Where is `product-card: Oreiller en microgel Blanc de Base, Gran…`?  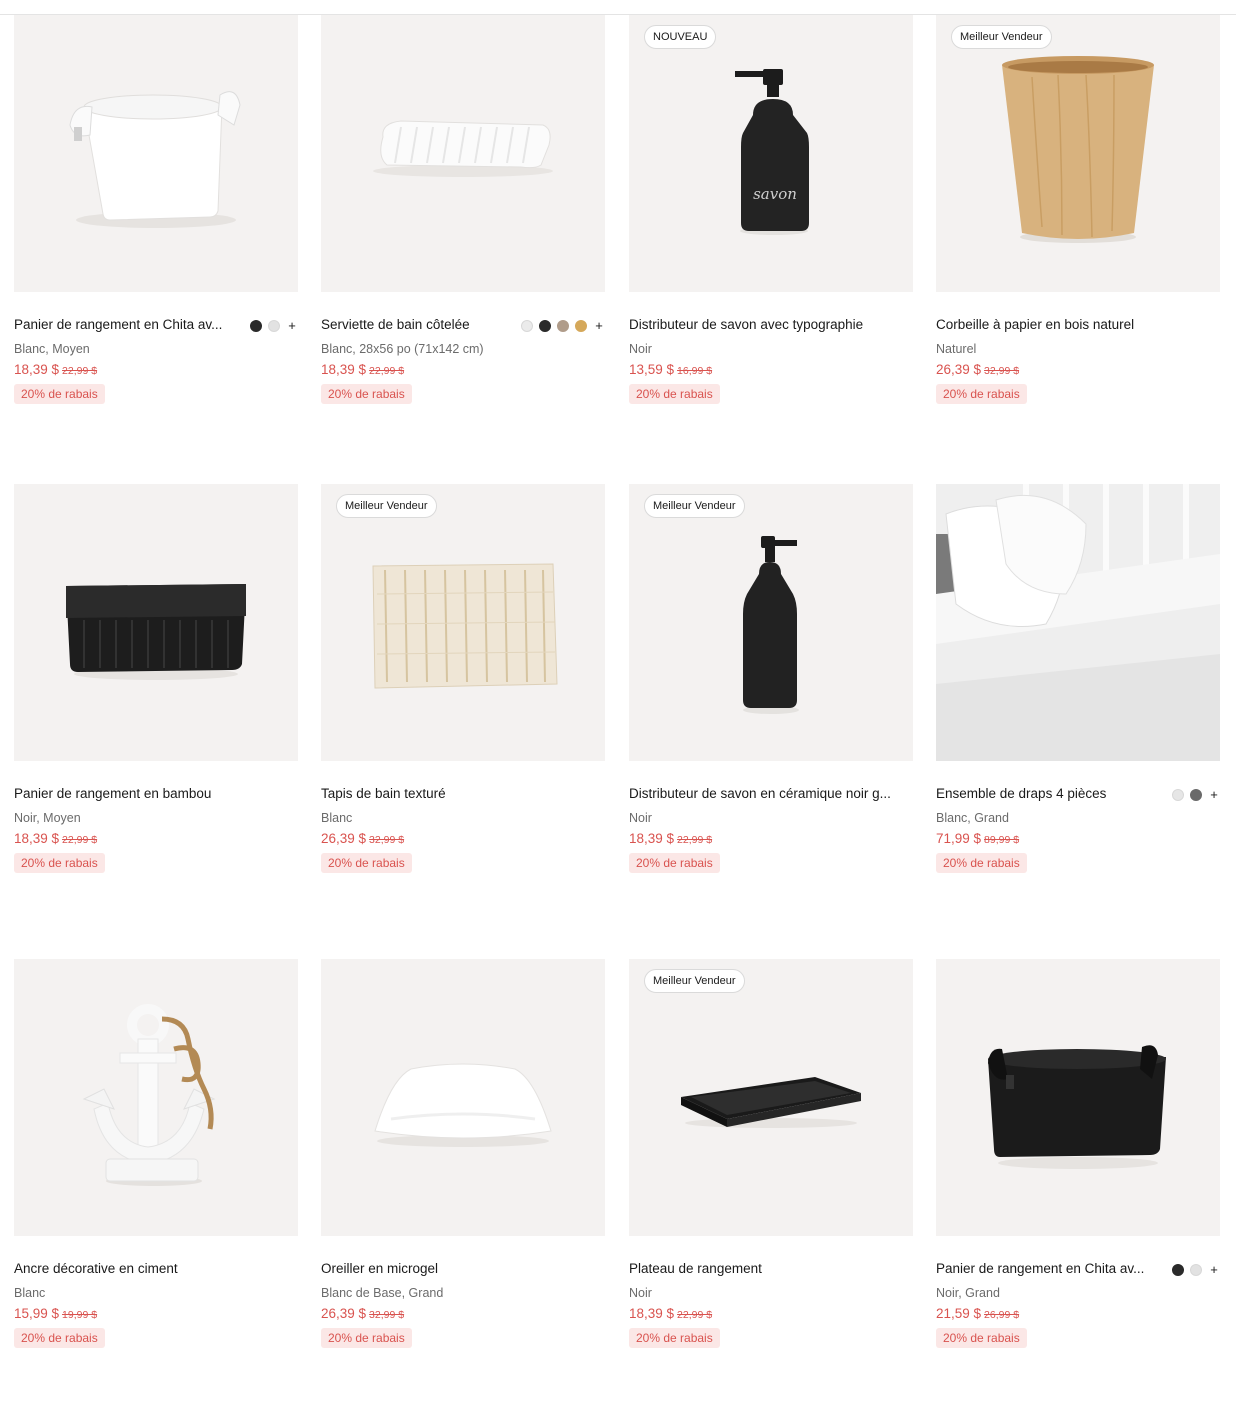 product-card: Oreiller en microgel Blanc de Base, Gran… is located at coordinates (463, 1162).